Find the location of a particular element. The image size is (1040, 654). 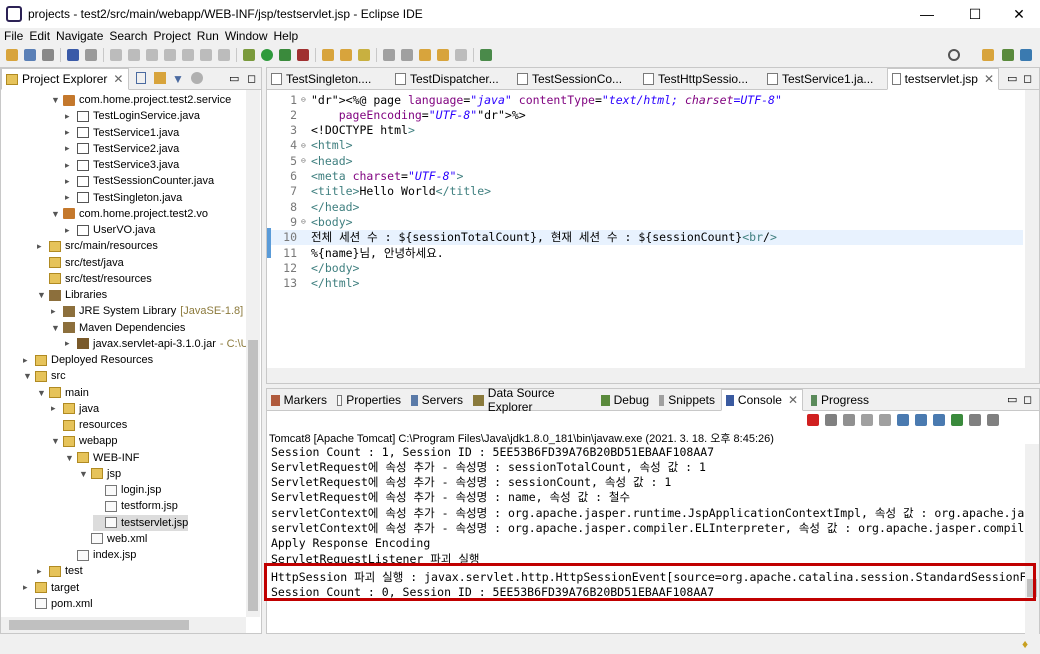

tab-progress: Progress is located at coordinates (840, 400).